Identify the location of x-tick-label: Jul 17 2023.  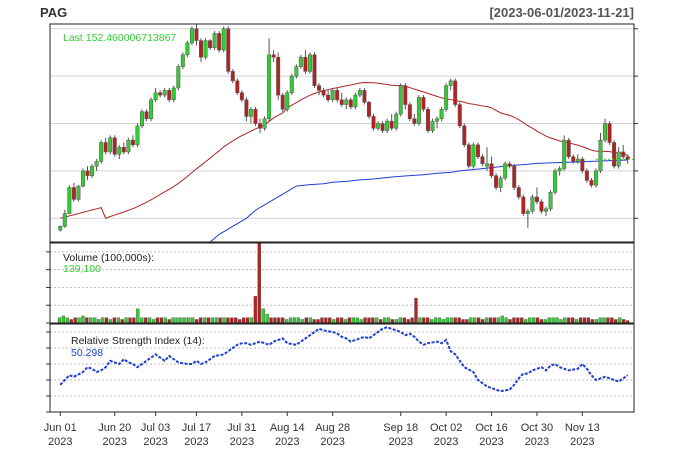
(196, 435).